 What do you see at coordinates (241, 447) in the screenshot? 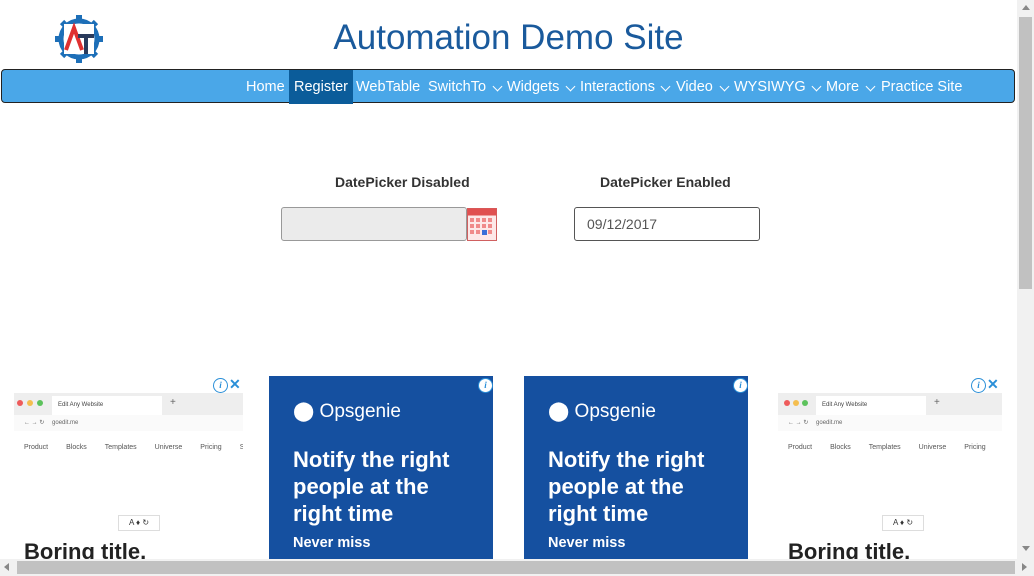
I see `ad-menu-item: Si` at bounding box center [241, 447].